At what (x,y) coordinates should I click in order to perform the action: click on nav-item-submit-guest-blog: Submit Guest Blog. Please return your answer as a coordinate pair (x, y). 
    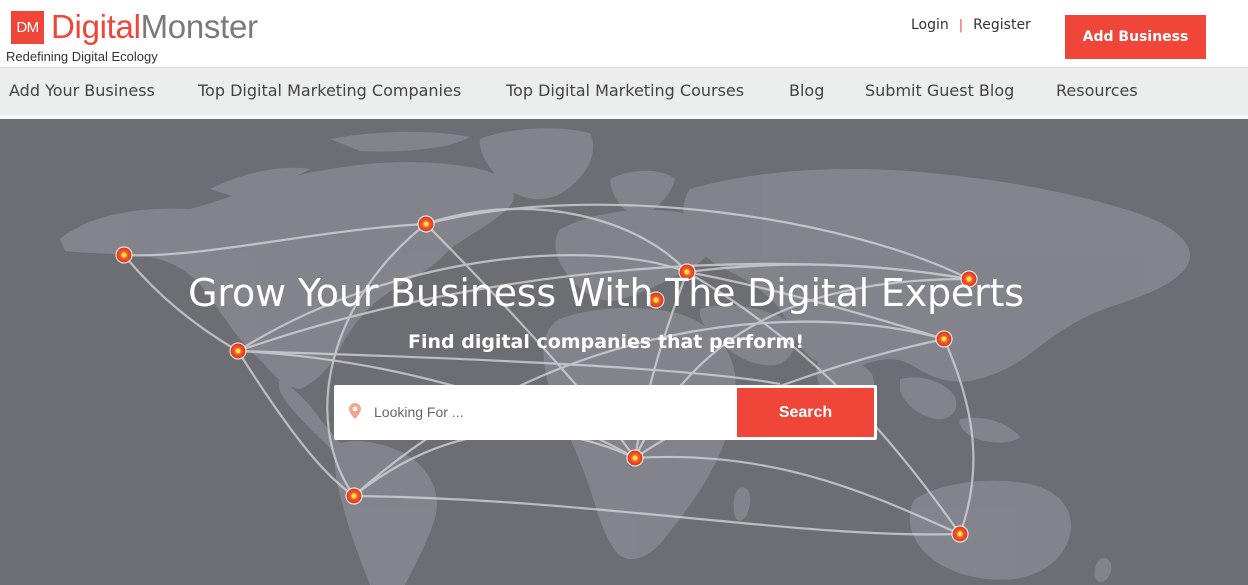
    Looking at the image, I should click on (939, 90).